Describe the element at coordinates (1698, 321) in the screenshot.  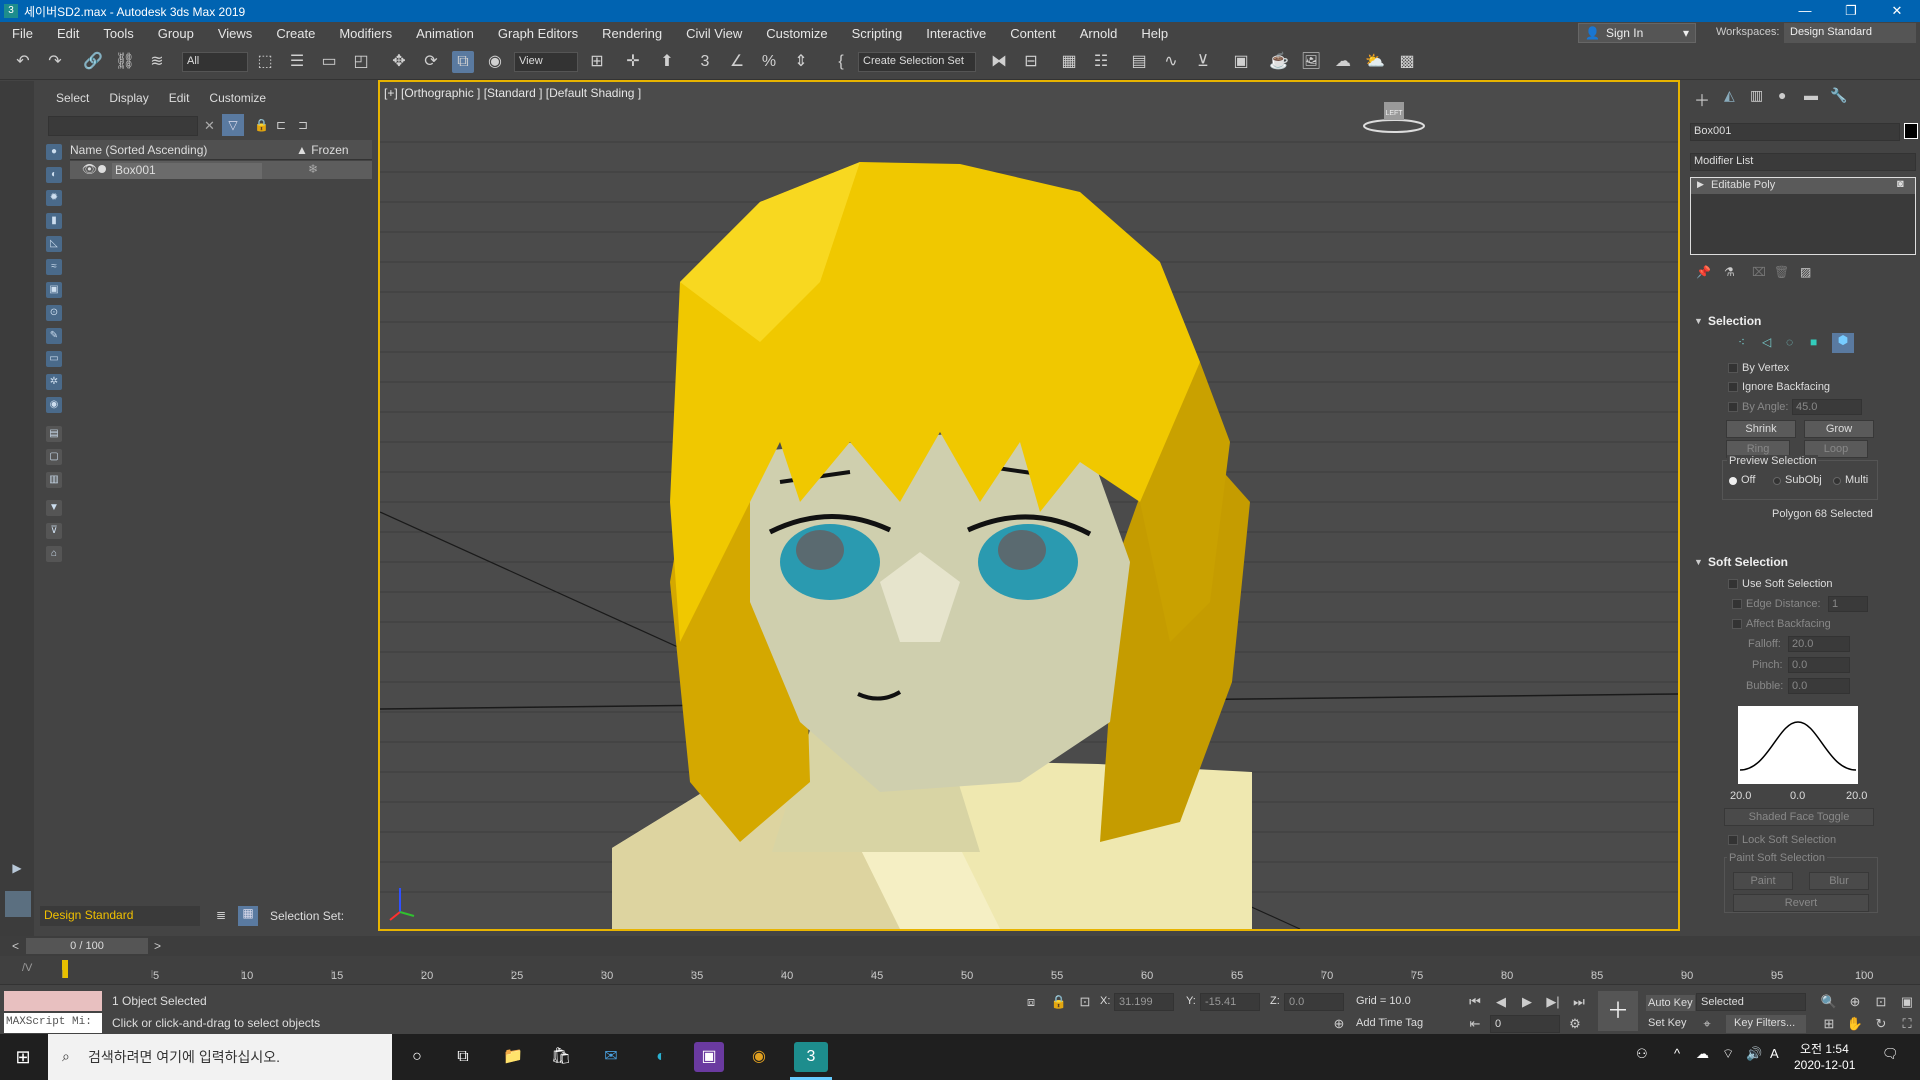
I see `collapse-icon: ▼` at that location.